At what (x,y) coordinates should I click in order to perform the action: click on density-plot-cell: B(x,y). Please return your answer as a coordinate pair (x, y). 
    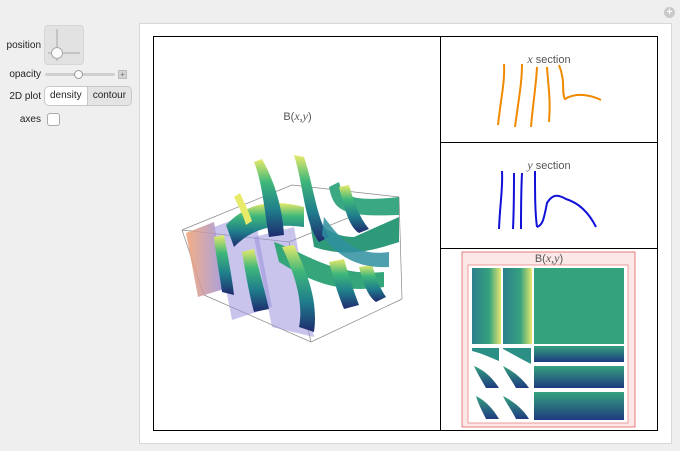
    Looking at the image, I should click on (549, 339).